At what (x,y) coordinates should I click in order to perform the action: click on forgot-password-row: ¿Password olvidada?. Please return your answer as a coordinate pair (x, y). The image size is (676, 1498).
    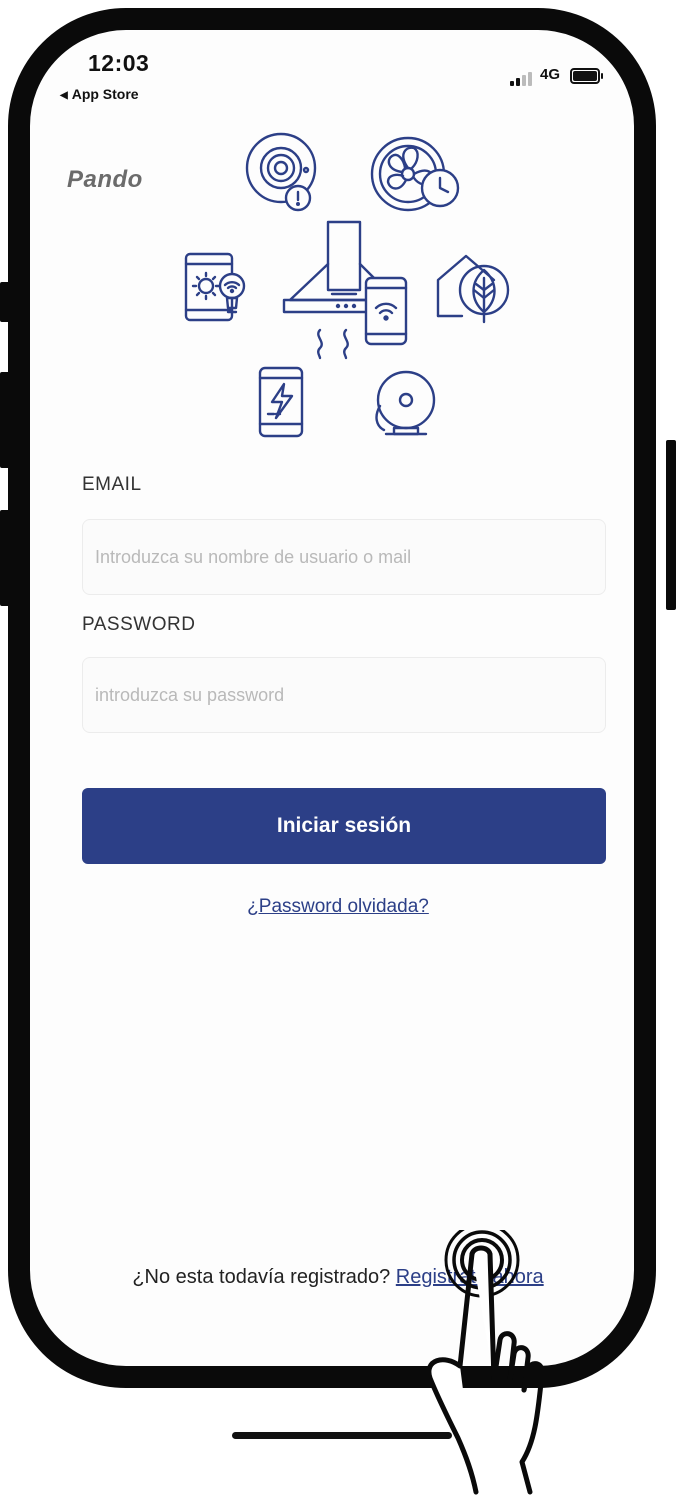
    Looking at the image, I should click on (338, 907).